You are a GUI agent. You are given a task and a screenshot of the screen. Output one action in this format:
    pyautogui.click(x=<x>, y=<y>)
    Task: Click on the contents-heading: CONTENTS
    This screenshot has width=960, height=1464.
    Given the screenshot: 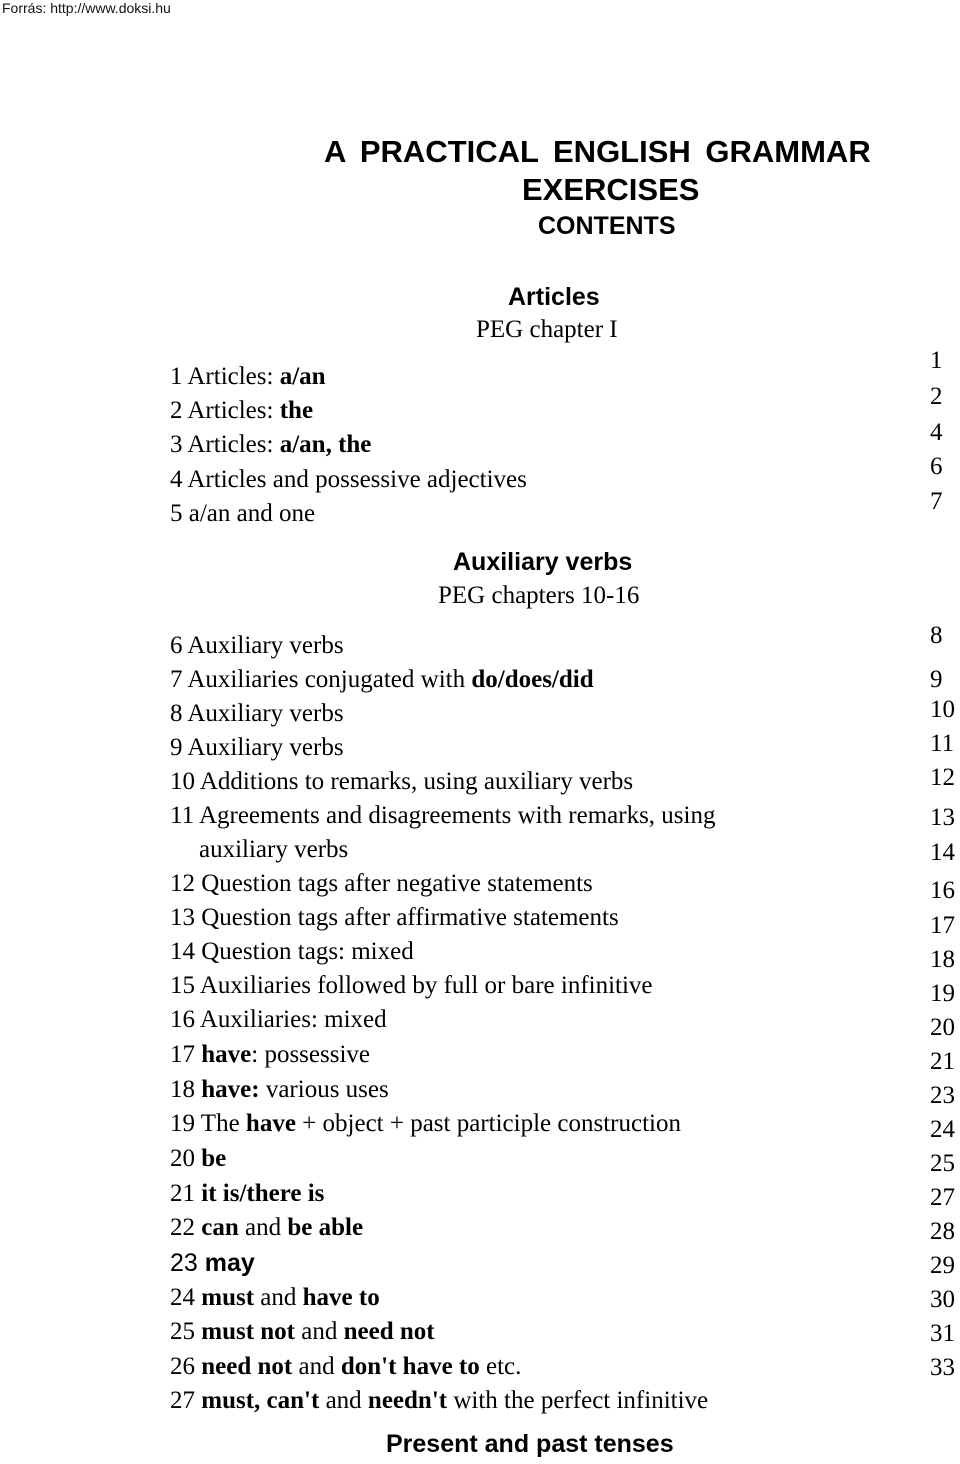 What is the action you would take?
    pyautogui.click(x=607, y=226)
    